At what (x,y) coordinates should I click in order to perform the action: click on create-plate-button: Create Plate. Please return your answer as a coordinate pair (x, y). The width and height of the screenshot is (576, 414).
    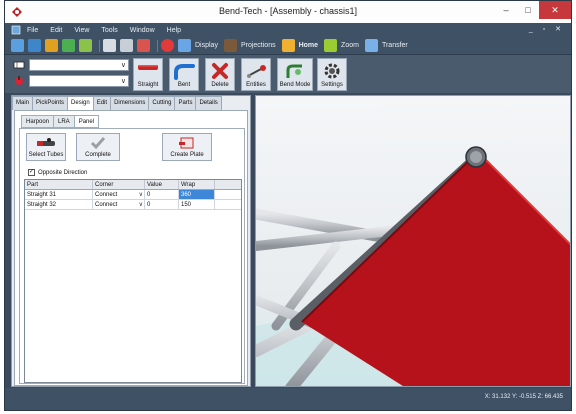
    Looking at the image, I should click on (187, 147).